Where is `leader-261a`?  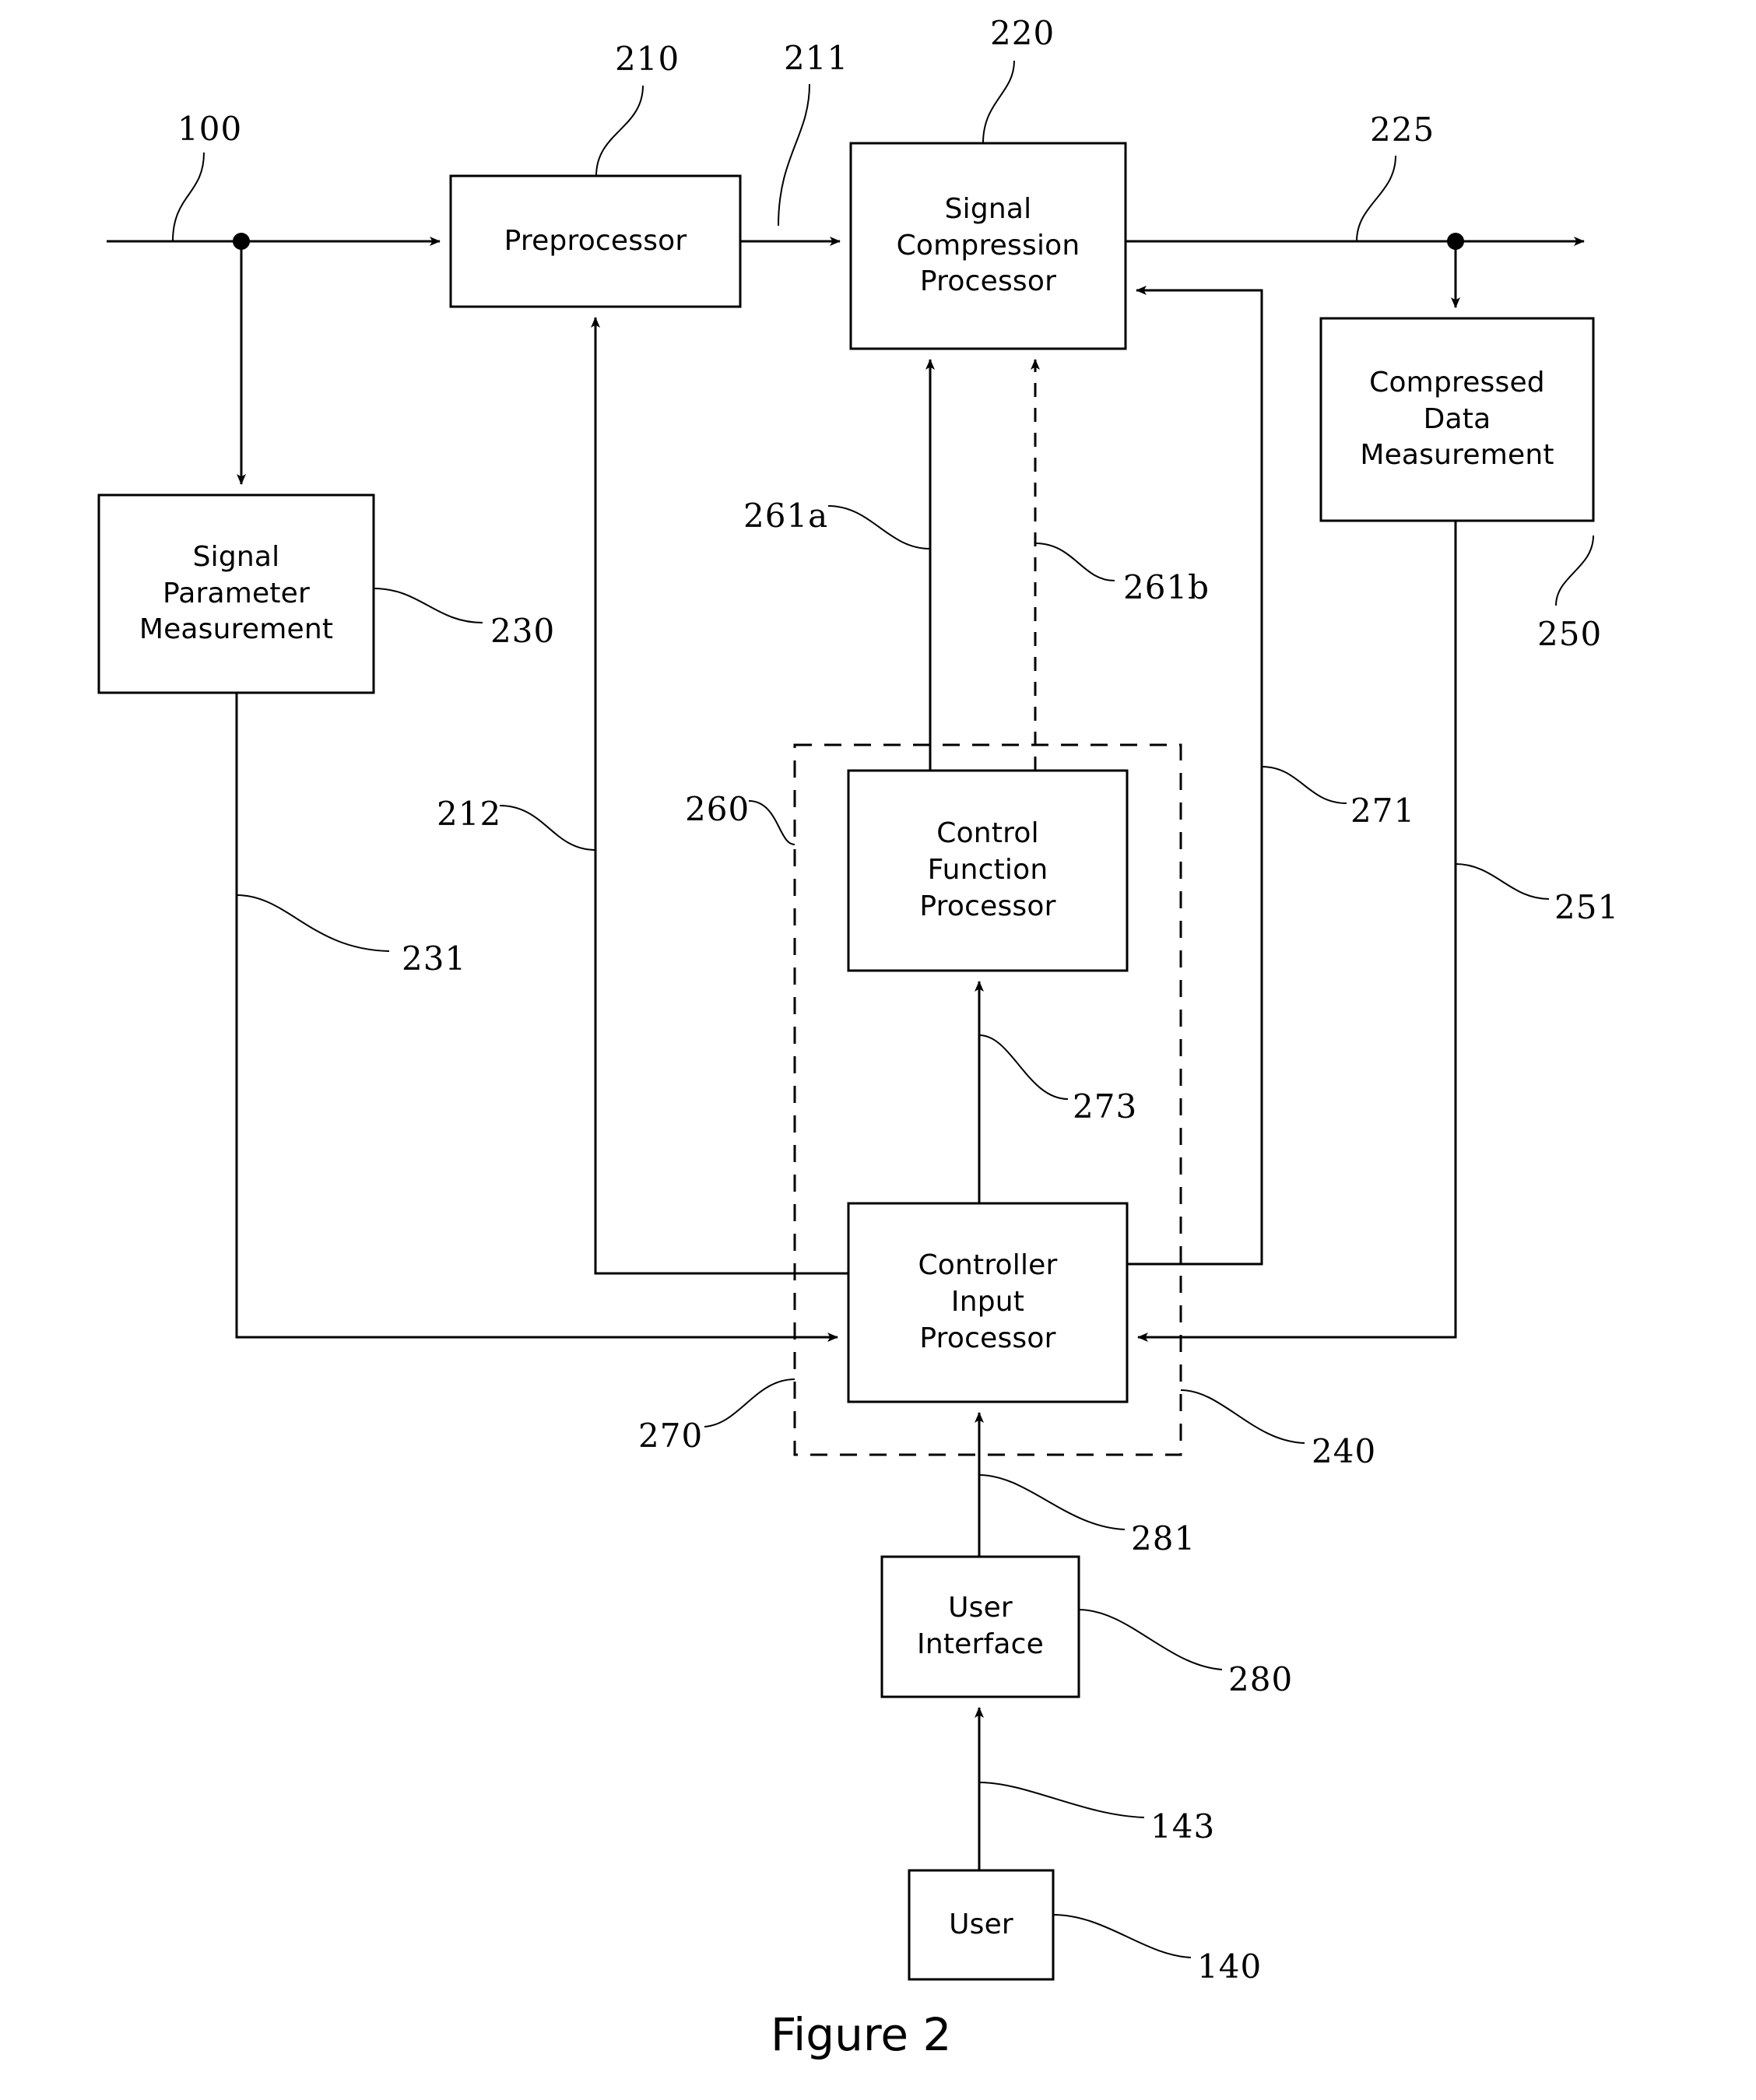 leader-261a is located at coordinates (879, 527).